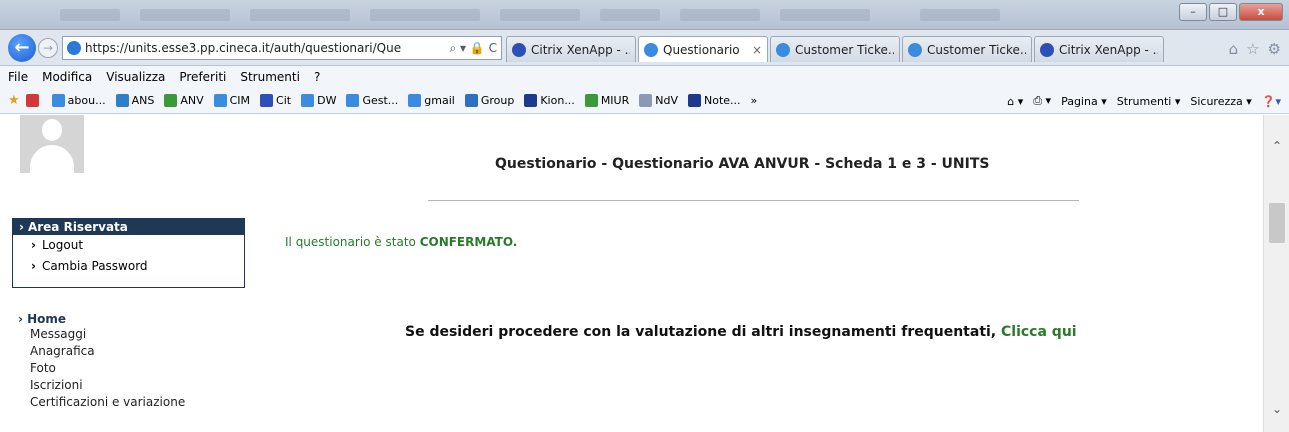 This screenshot has width=1289, height=432. I want to click on sidebar-item-messaggi: Messaggi, so click(101, 334).